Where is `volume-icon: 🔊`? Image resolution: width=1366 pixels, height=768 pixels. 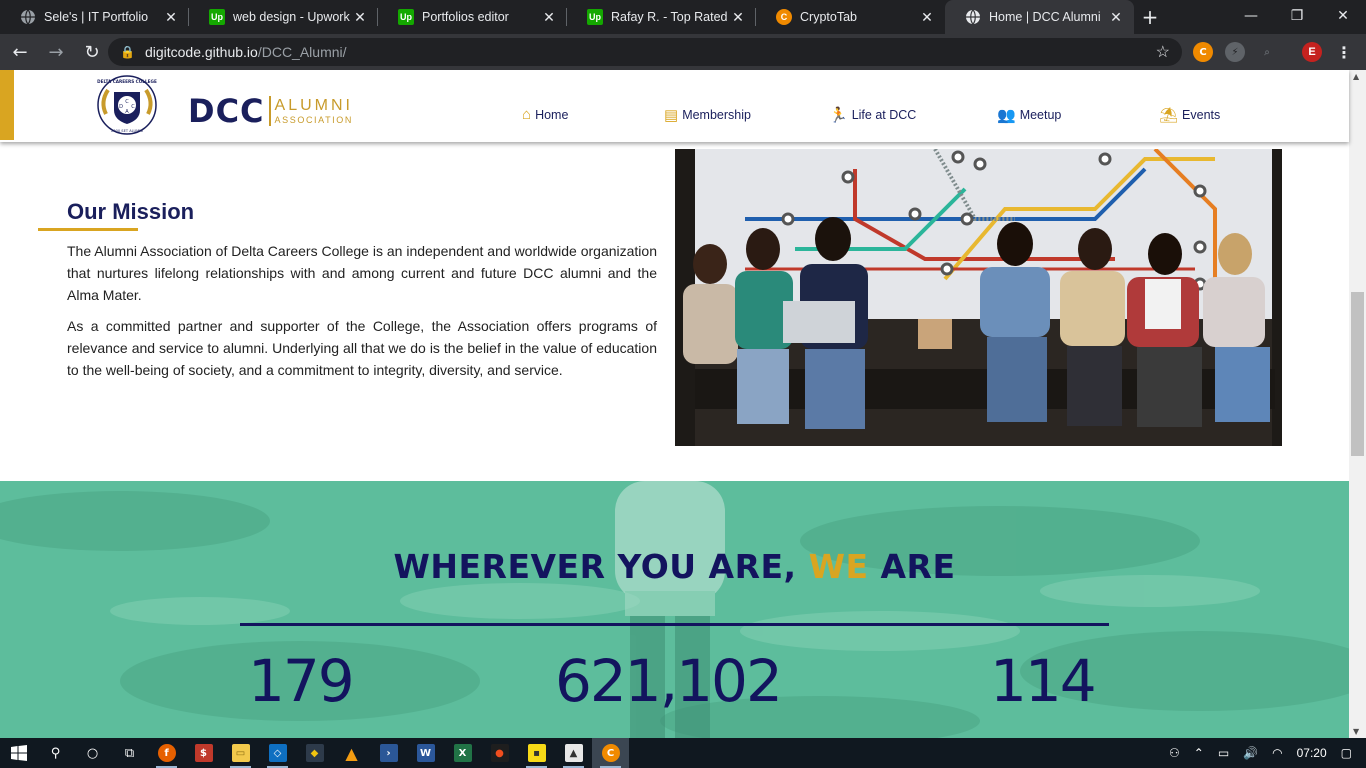 volume-icon: 🔊 is located at coordinates (1250, 753).